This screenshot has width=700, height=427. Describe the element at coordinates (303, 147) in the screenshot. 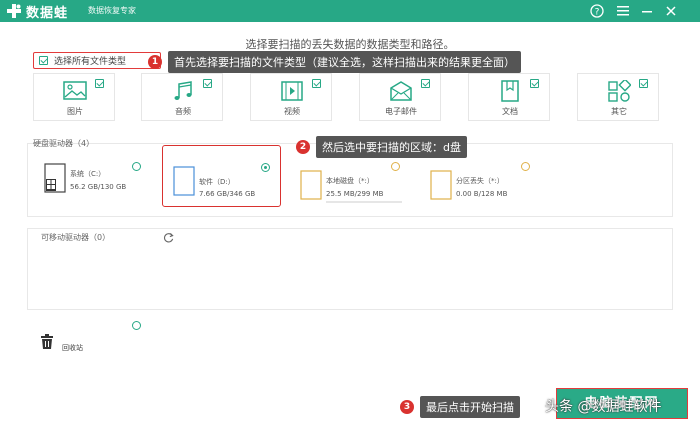

I see `callout-number: 2` at that location.